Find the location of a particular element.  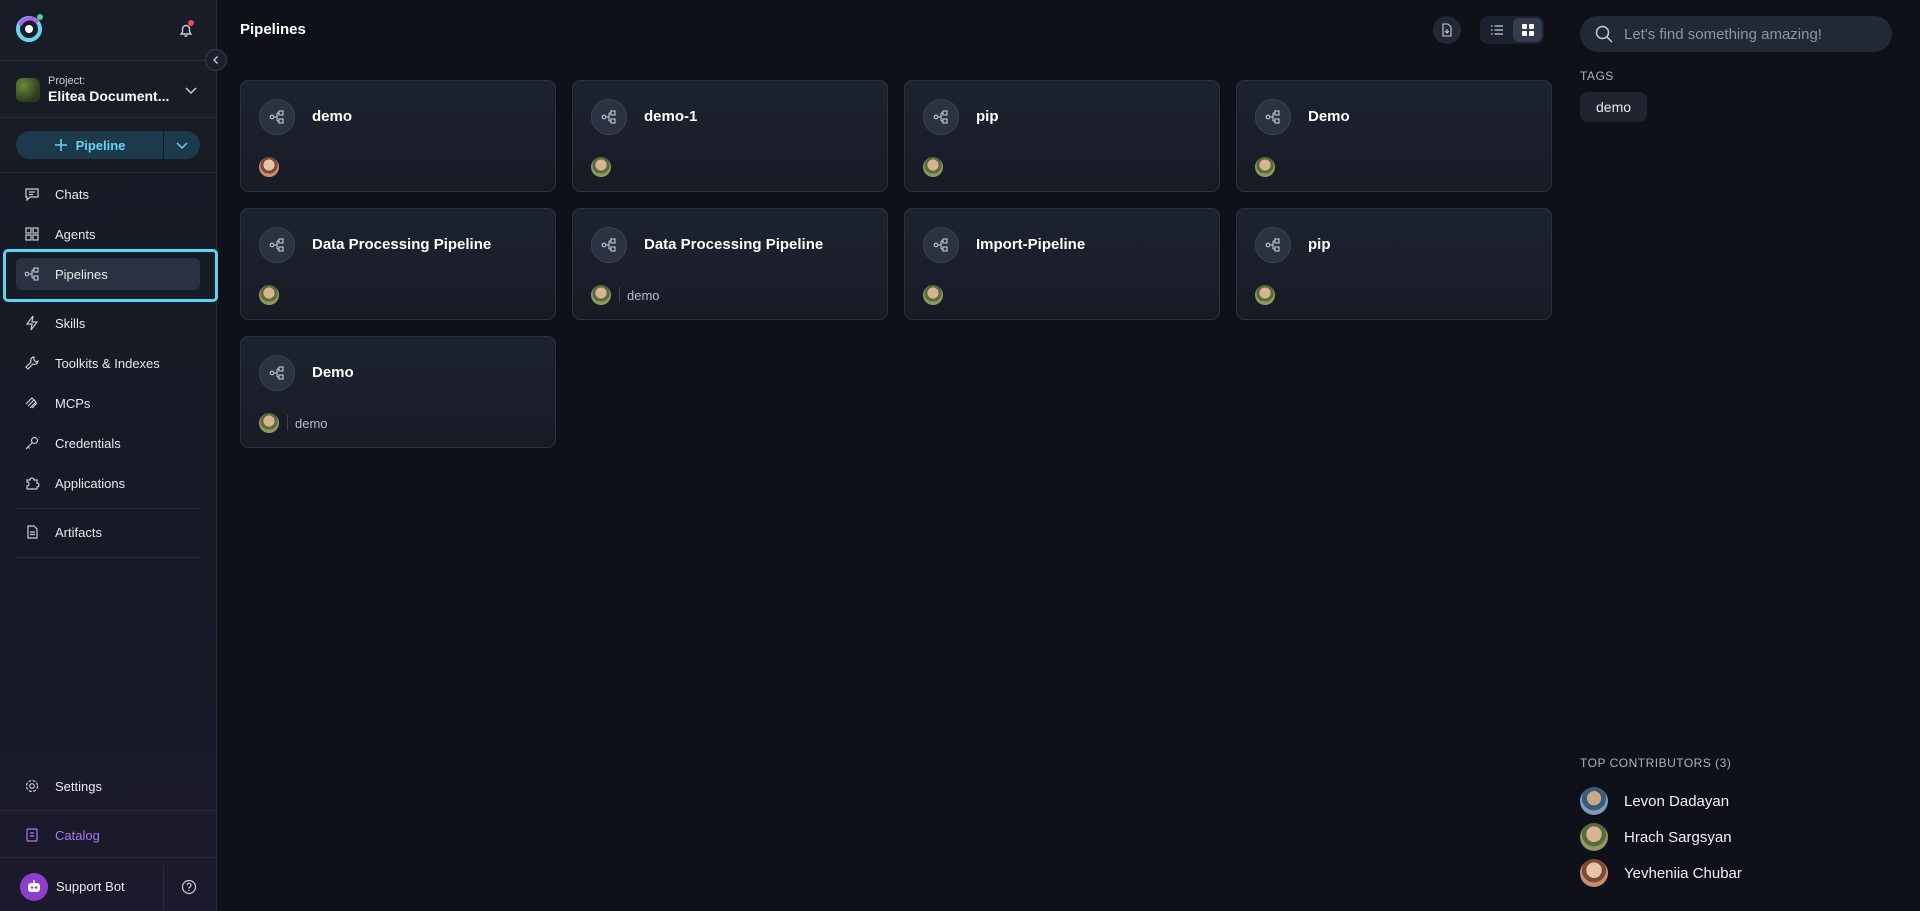

search-bar is located at coordinates (1736, 34).